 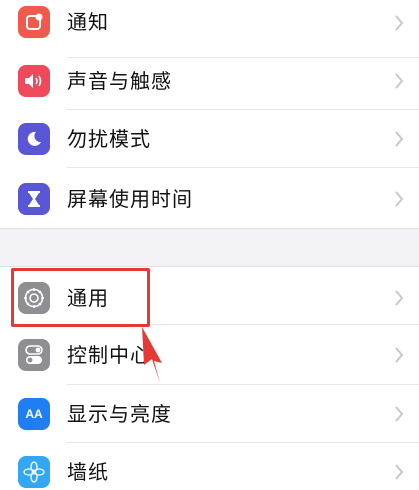 I want to click on toggle-switches-icon, so click(x=34, y=355).